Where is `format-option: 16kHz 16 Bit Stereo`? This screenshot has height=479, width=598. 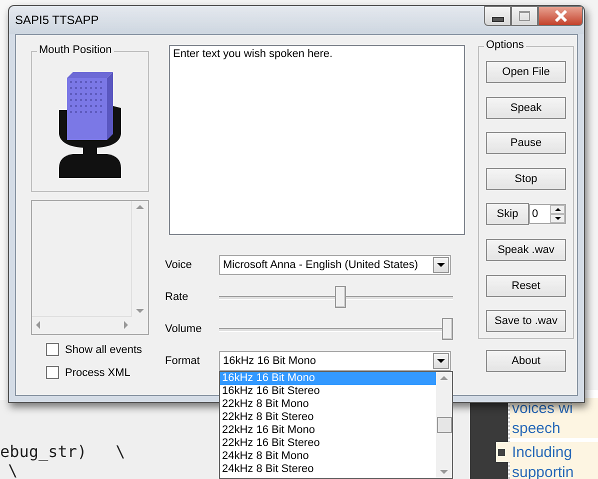
format-option: 16kHz 16 Bit Stereo is located at coordinates (328, 391).